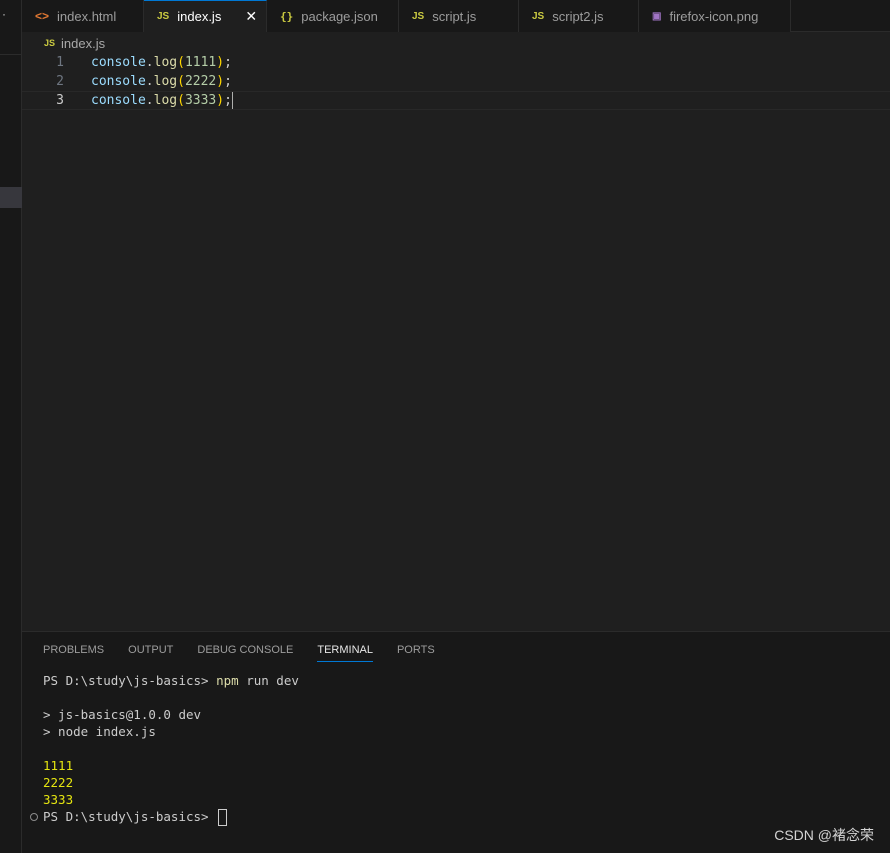  What do you see at coordinates (162, 100) in the screenshot?
I see `code-text: console.log(3333);` at bounding box center [162, 100].